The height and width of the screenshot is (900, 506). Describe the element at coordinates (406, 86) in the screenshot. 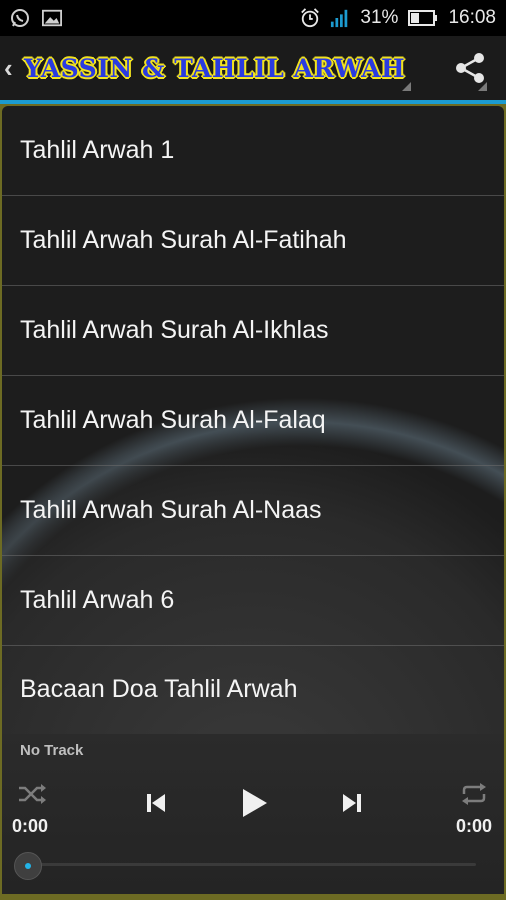

I see `title-dropdown-indicator` at that location.